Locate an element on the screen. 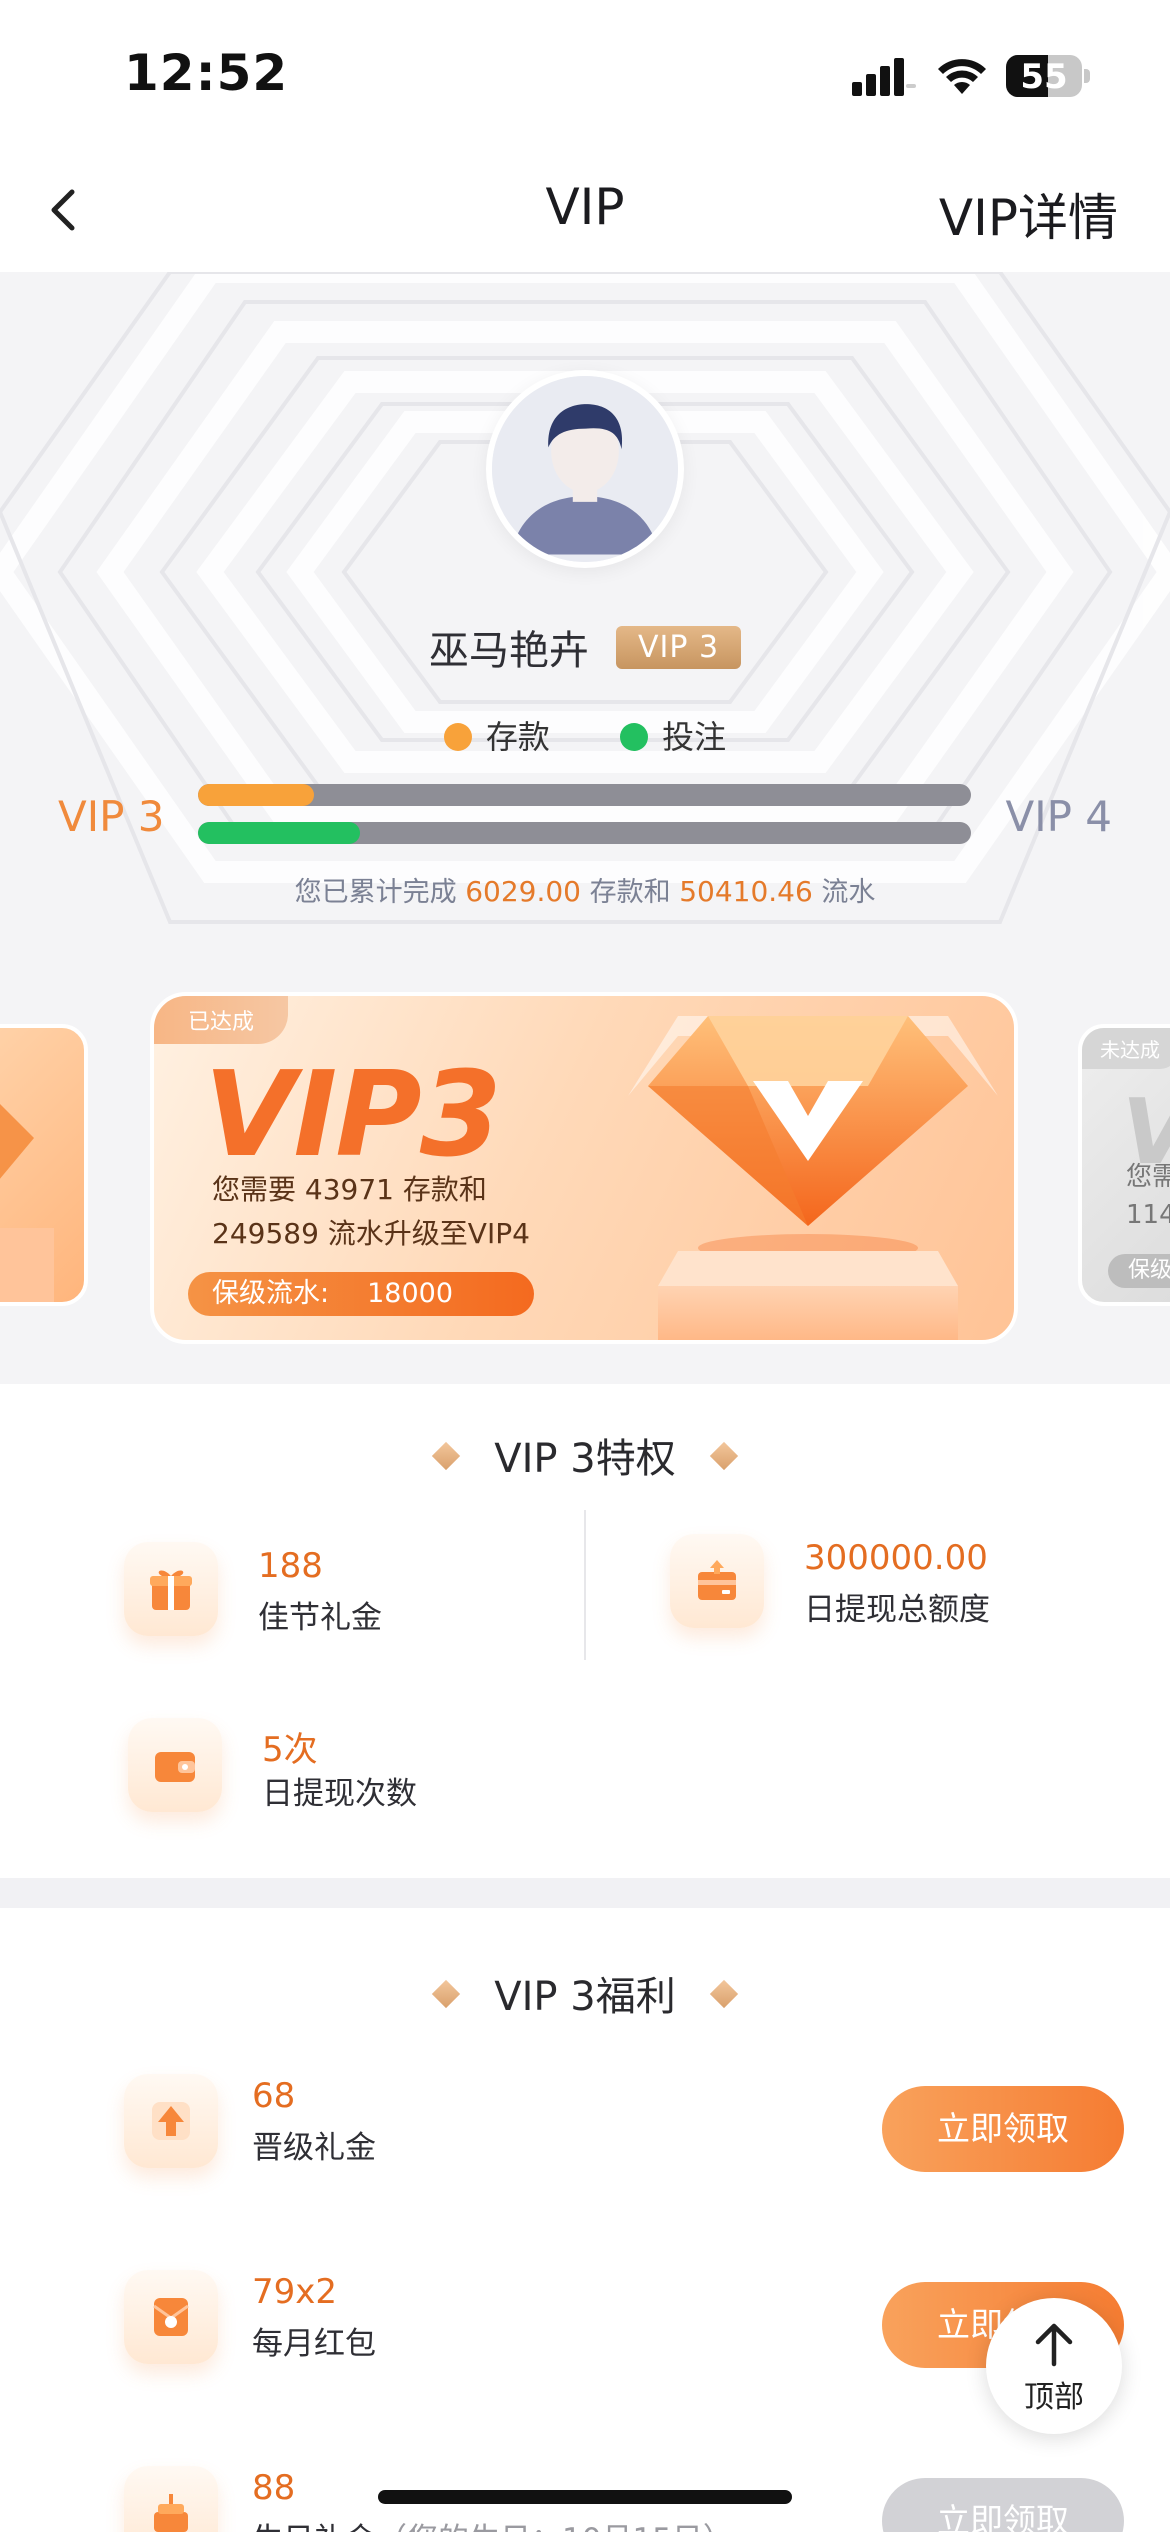 This screenshot has width=1170, height=2532. vip-card-next: 未达成 V 您需 114 保级 is located at coordinates (1124, 1165).